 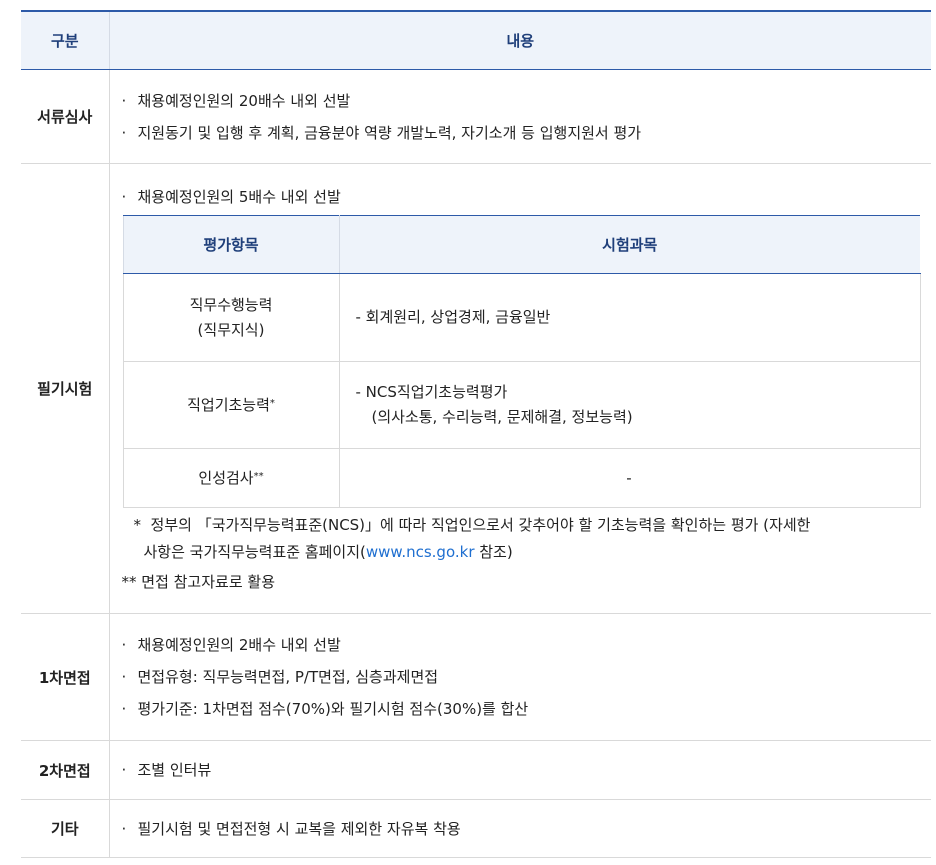 What do you see at coordinates (231, 645) in the screenshot?
I see `list-item: · 채용예정인원의 2배수 내외 선발` at bounding box center [231, 645].